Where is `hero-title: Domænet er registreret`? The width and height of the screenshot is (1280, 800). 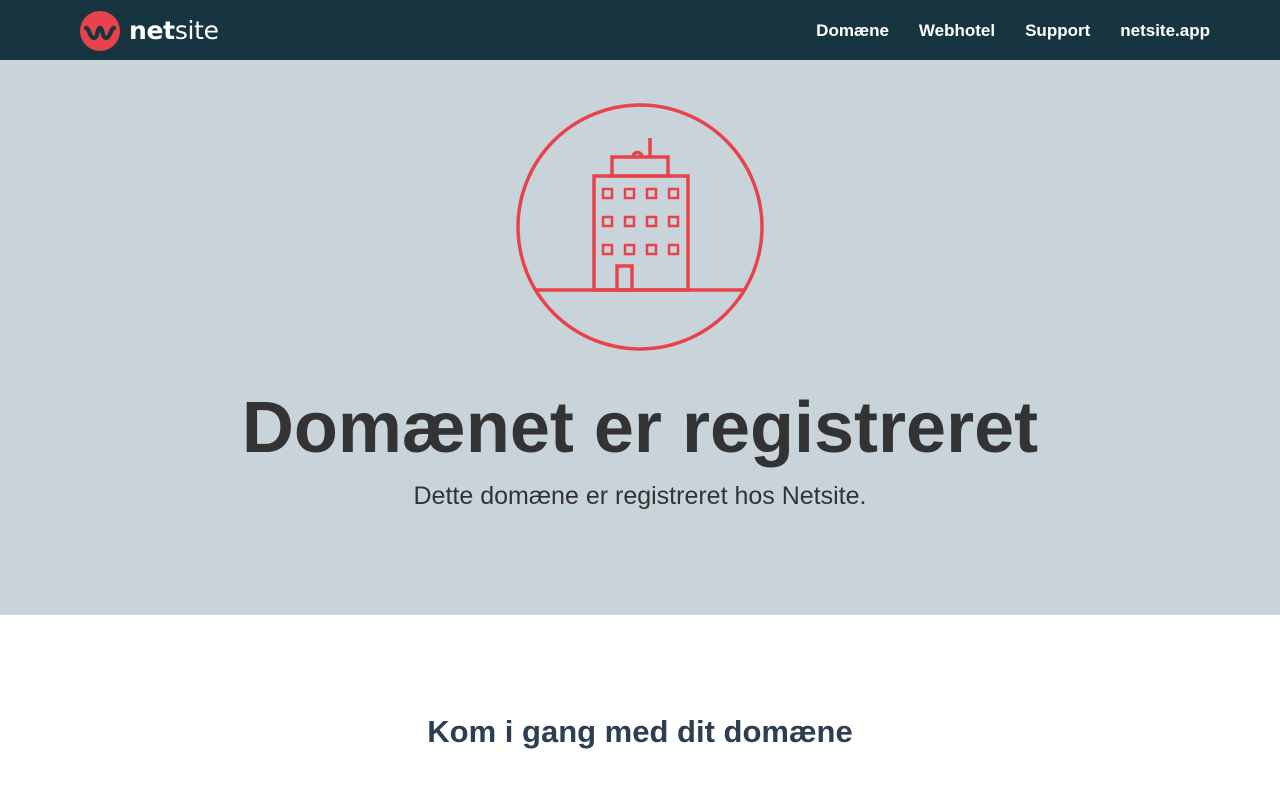 hero-title: Domænet er registreret is located at coordinates (640, 428).